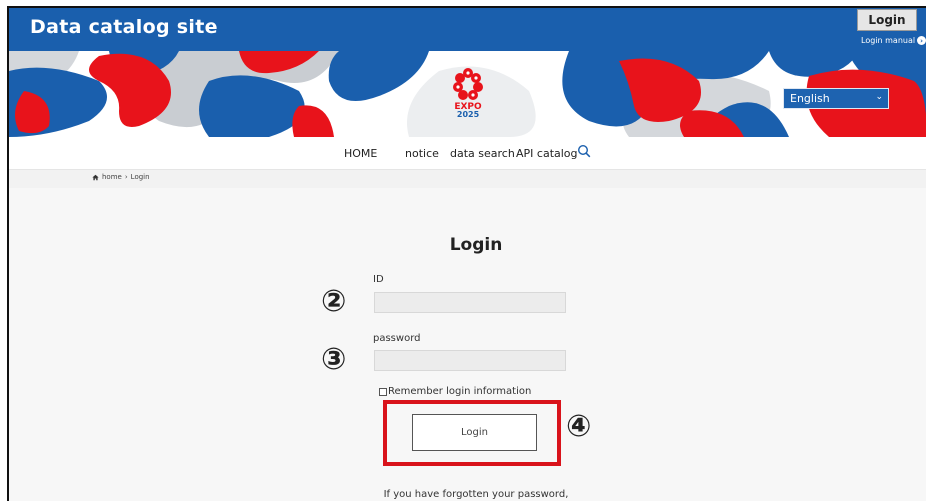 This screenshot has height=501, width=926. What do you see at coordinates (383, 391) in the screenshot?
I see `checkbox-icon` at bounding box center [383, 391].